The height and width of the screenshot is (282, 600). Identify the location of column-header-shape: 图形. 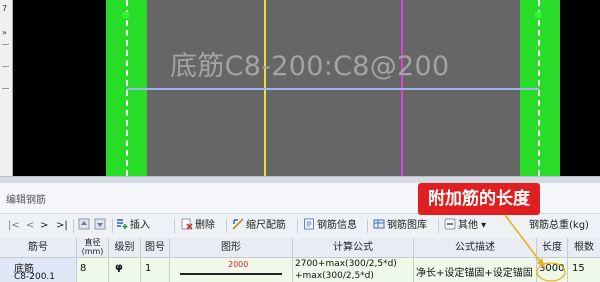
(231, 248).